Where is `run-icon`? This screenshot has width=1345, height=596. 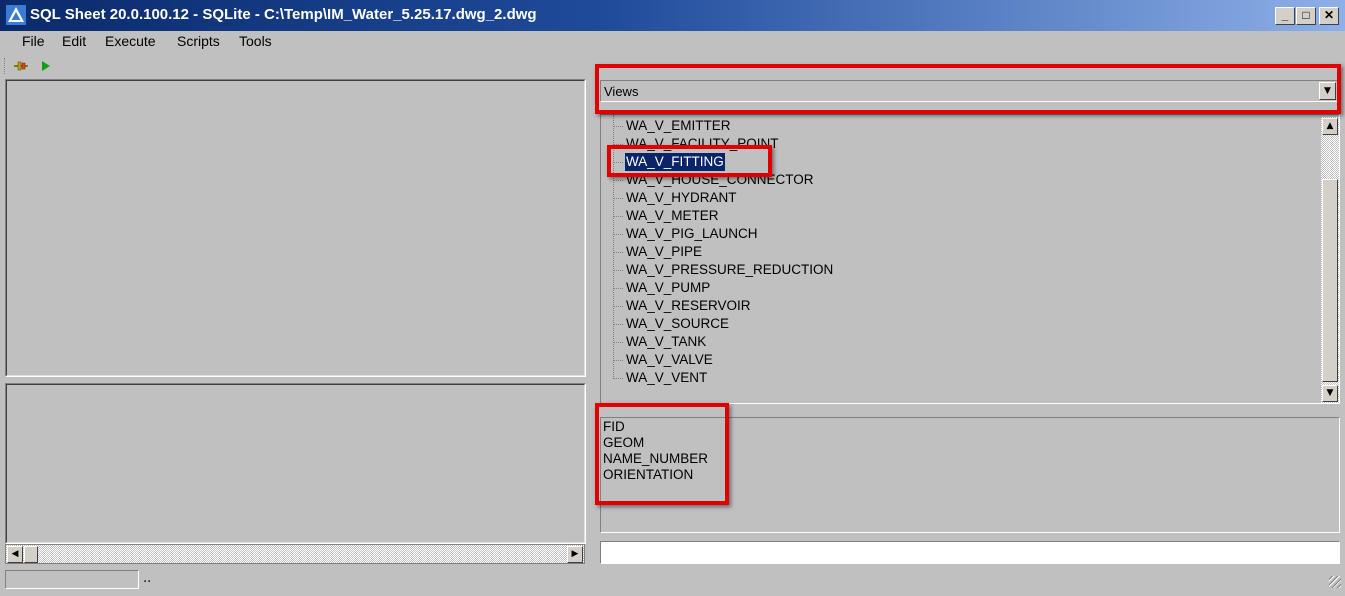 run-icon is located at coordinates (46, 66).